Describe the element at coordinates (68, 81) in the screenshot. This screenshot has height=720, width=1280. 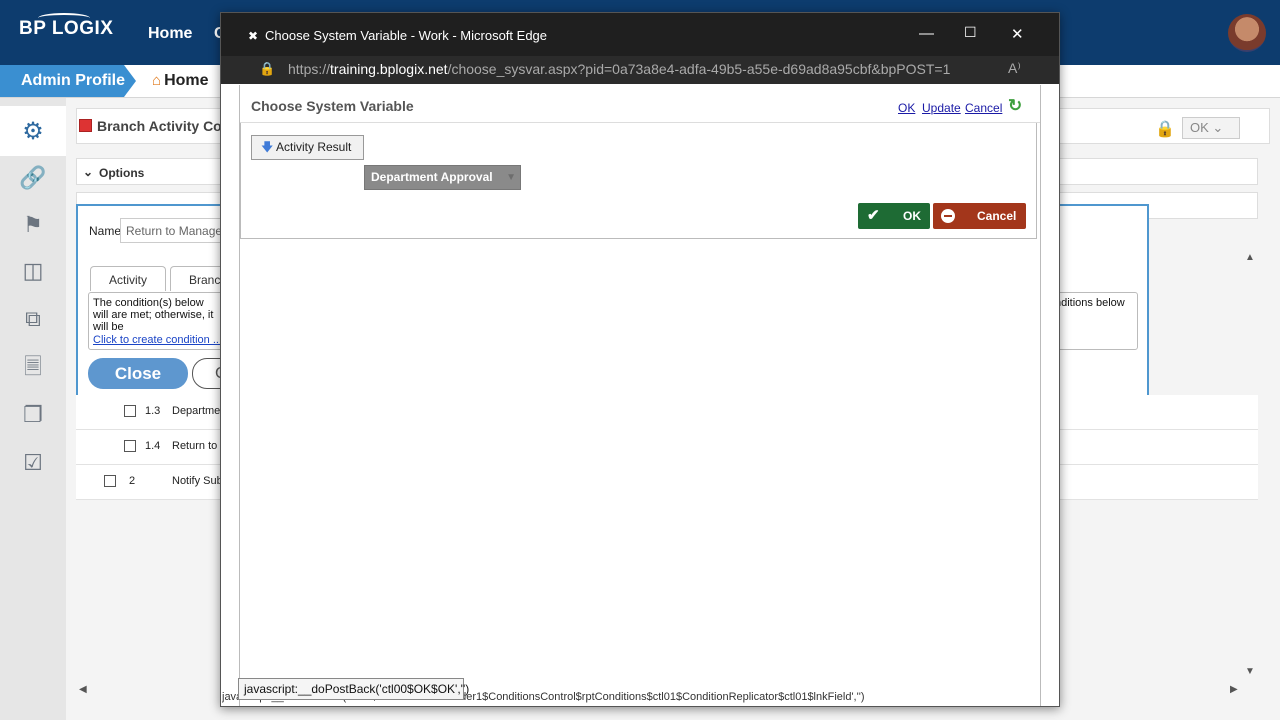
I see `breadcrumb-admin-profile: Admin Profile` at that location.